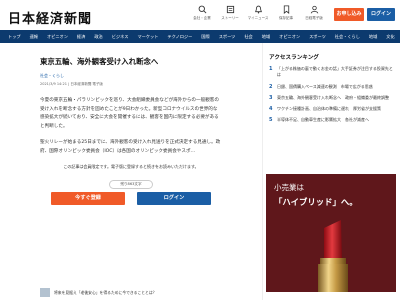 This screenshot has height=300, width=400. What do you see at coordinates (71, 84) in the screenshot?
I see `article-meta: 2021/3/9 14:21 | 日本経済新聞 電子版` at bounding box center [71, 84].